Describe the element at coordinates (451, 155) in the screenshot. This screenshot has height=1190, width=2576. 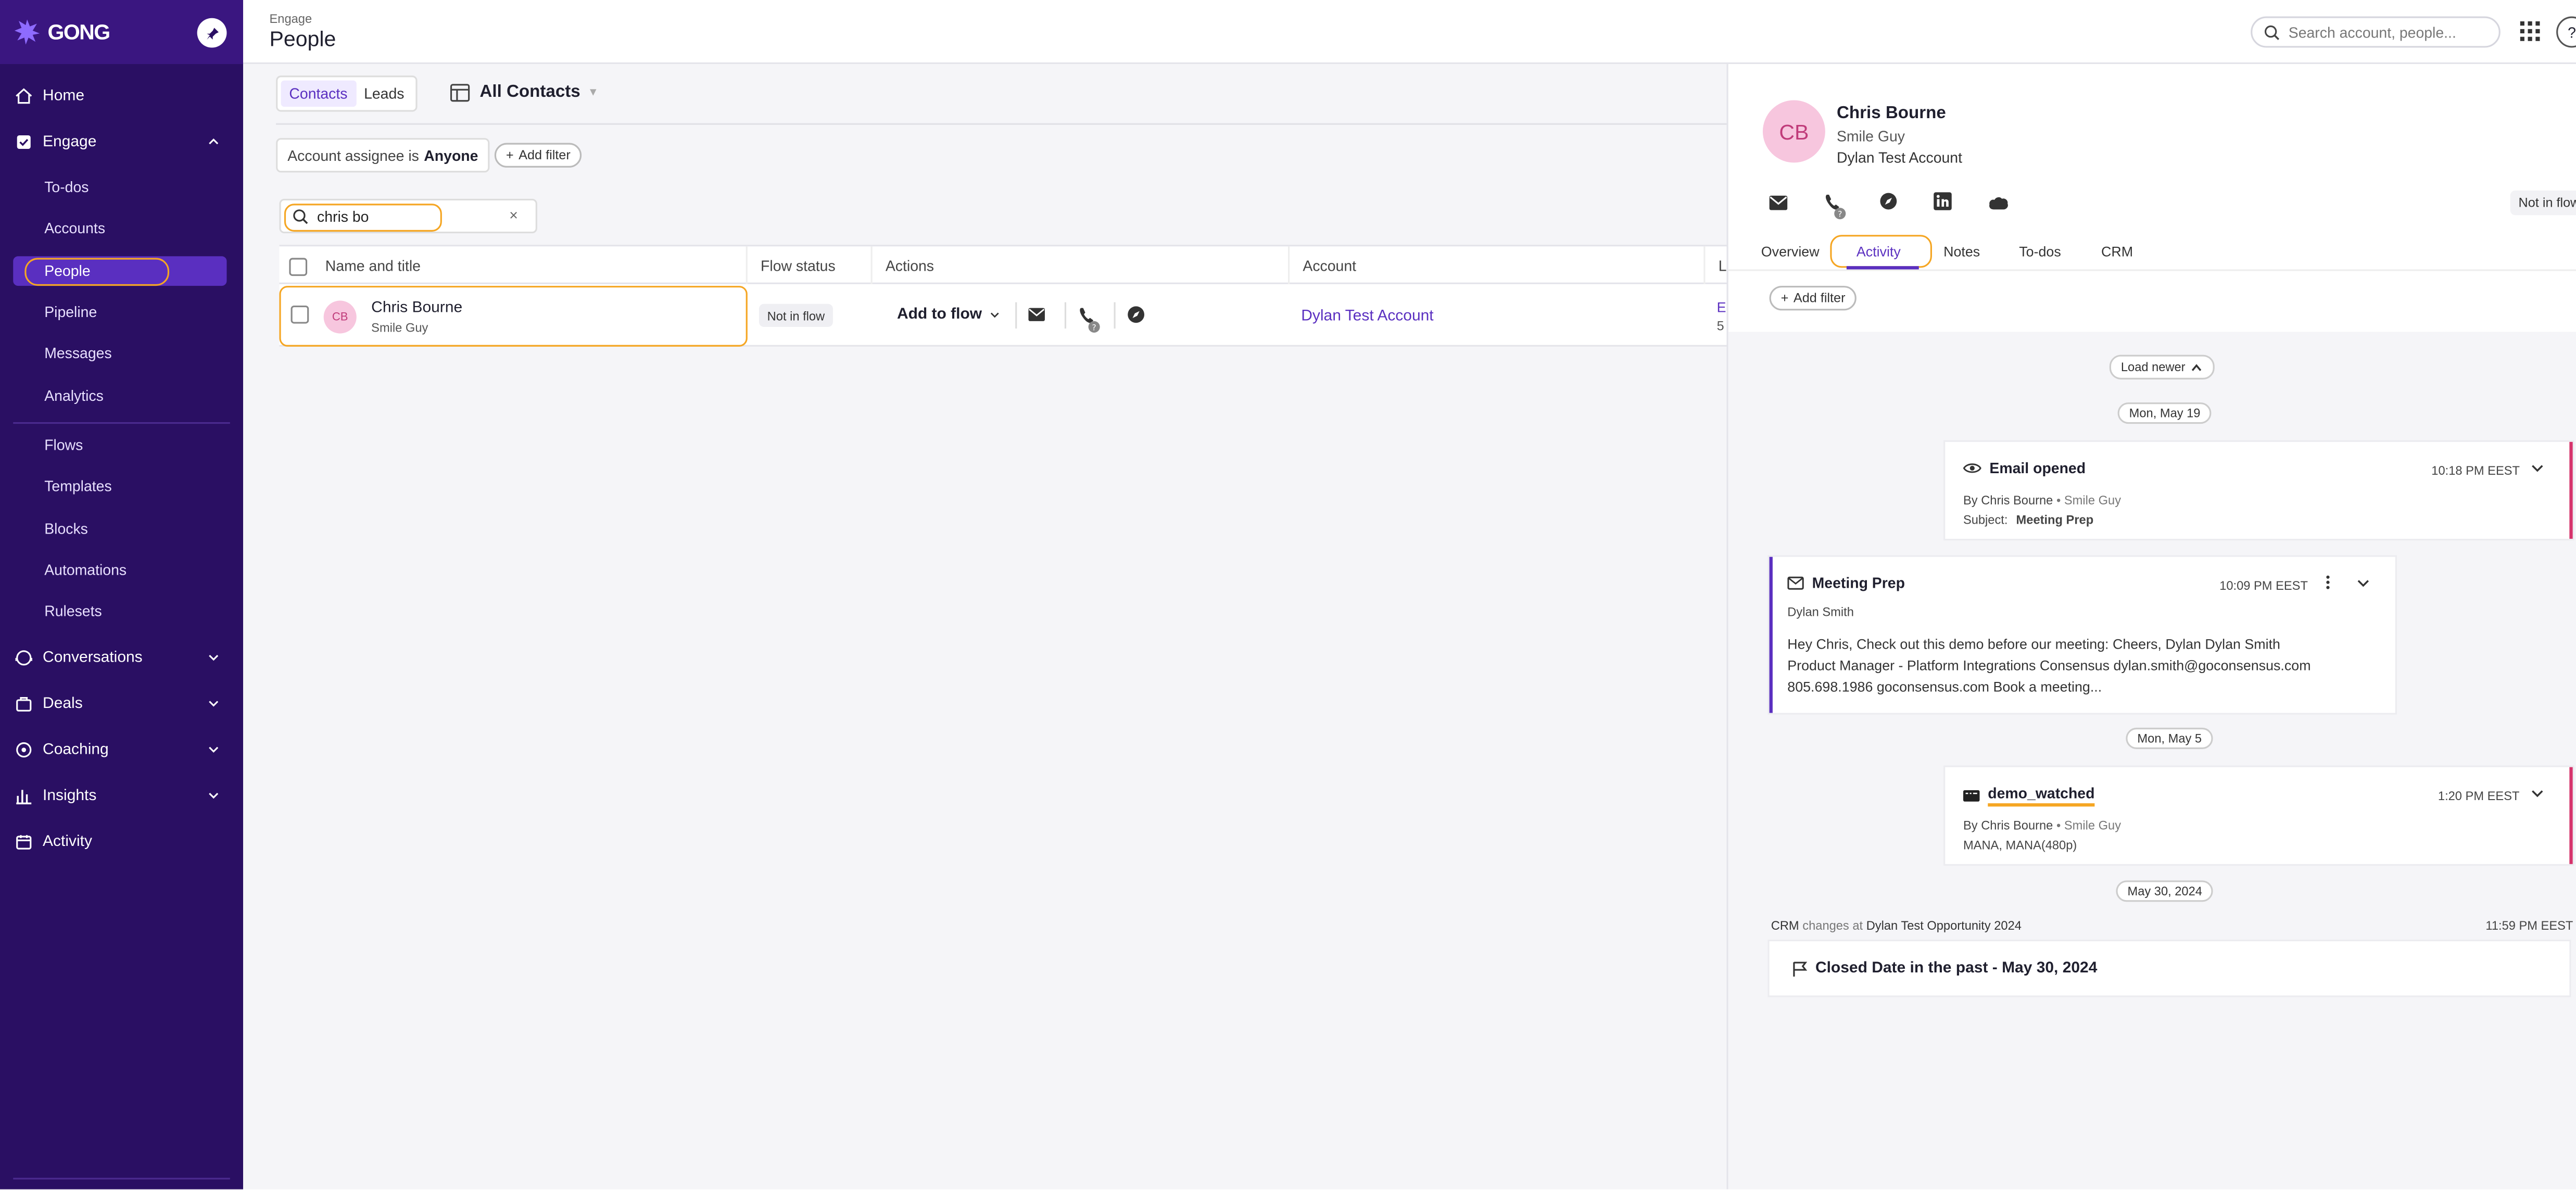
I see `filter-value: Anyone` at that location.